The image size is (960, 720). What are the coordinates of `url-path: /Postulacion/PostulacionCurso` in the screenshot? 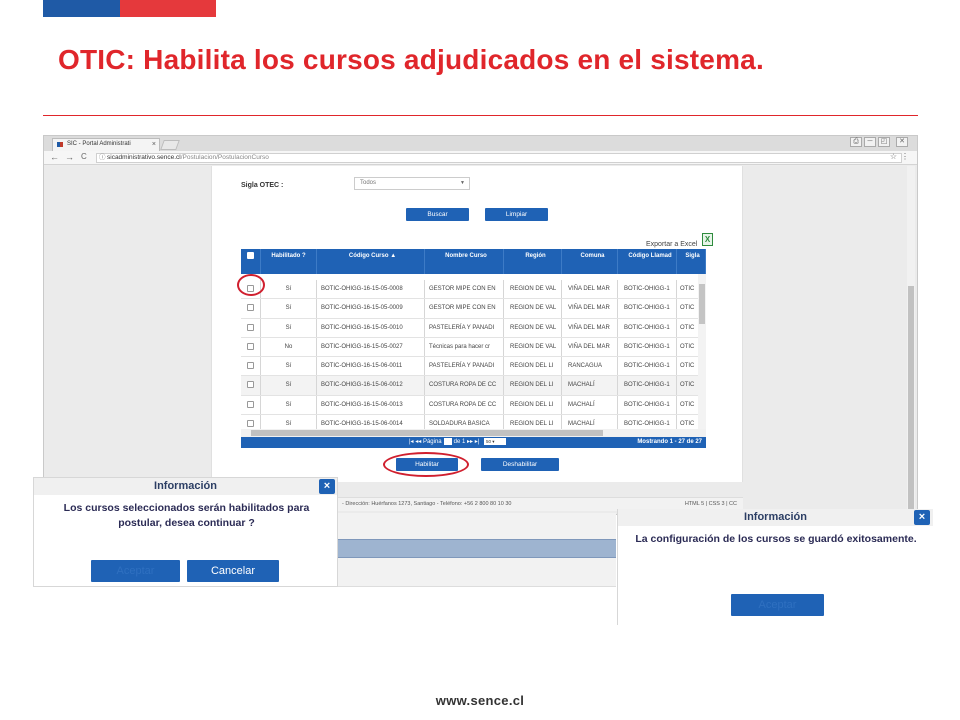 It's located at (224, 157).